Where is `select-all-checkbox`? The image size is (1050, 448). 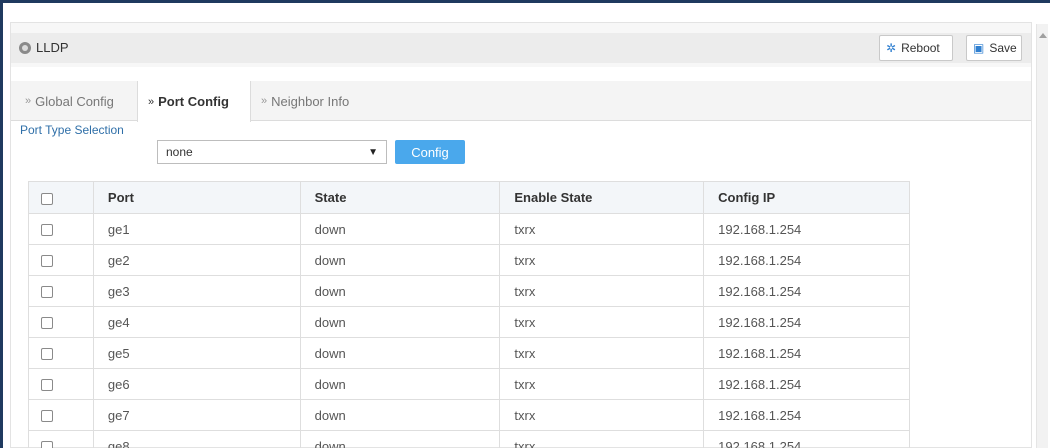 select-all-checkbox is located at coordinates (47, 198).